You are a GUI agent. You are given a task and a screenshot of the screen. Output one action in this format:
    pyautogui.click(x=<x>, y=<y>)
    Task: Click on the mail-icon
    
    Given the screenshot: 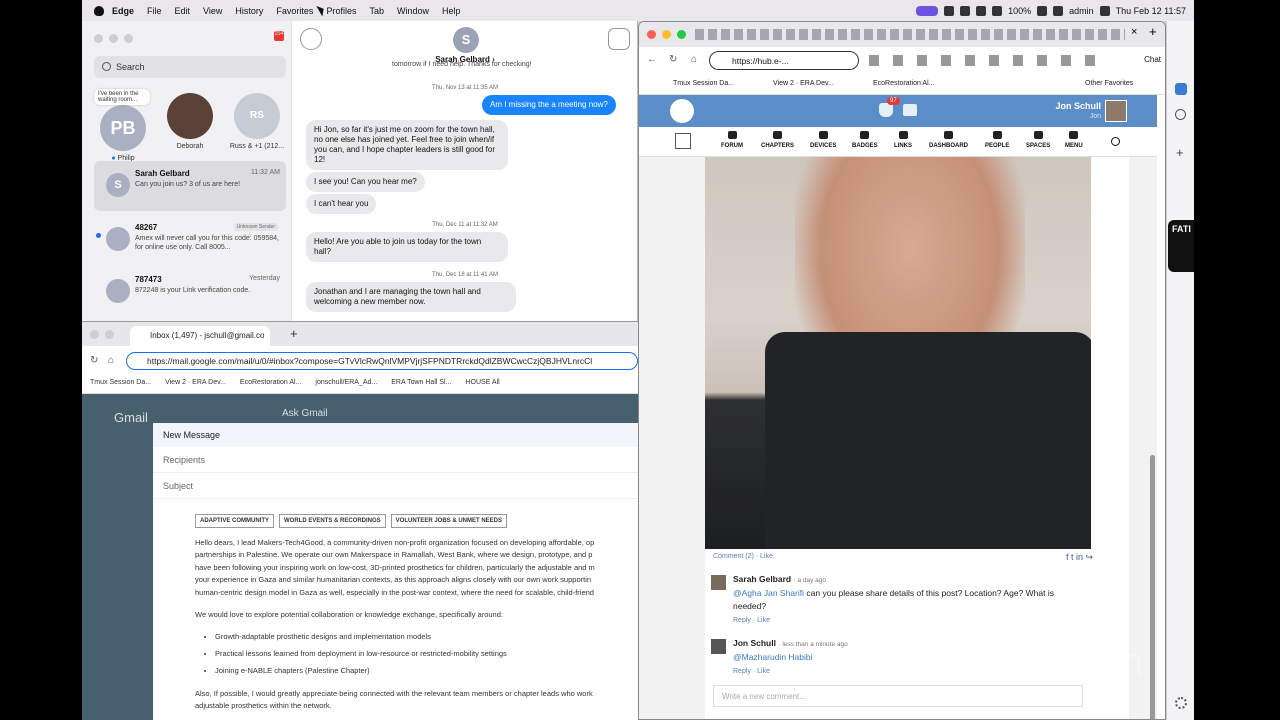 What is the action you would take?
    pyautogui.click(x=910, y=110)
    